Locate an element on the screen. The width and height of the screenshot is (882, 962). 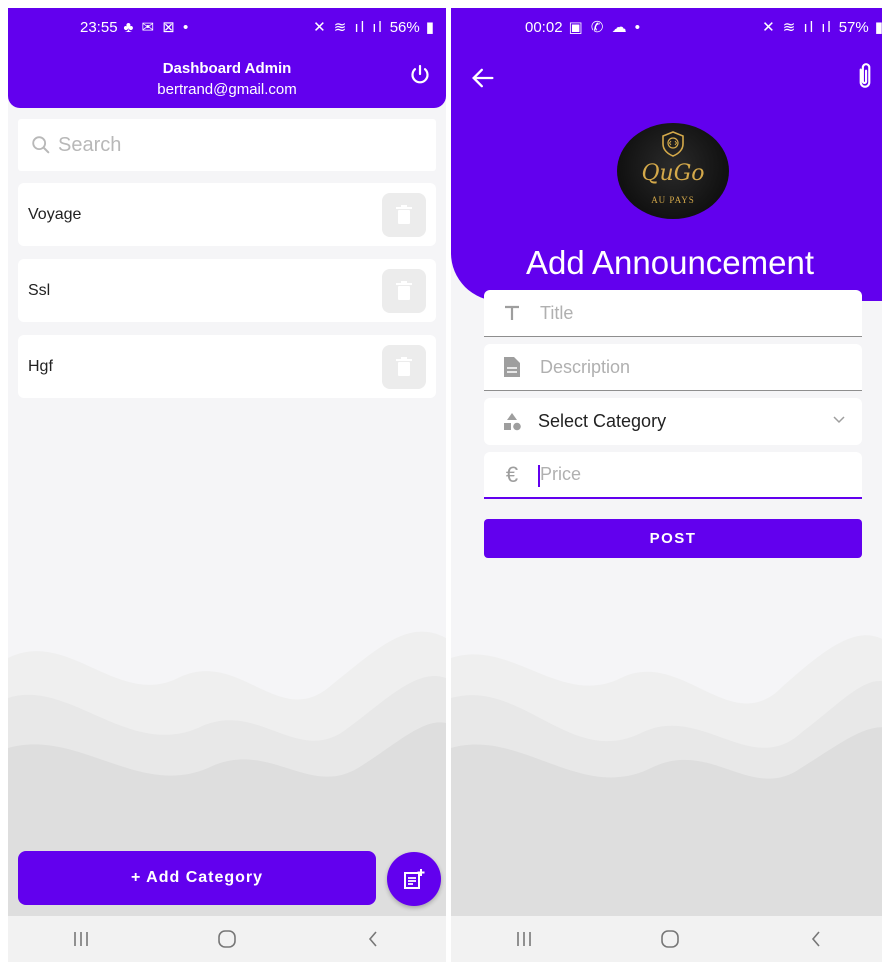
description-icon is located at coordinates (512, 367).